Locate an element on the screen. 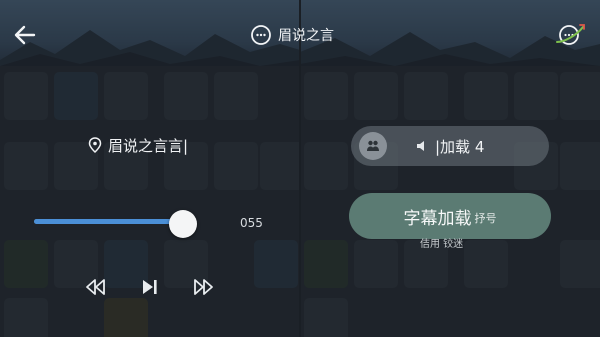 The width and height of the screenshot is (600, 337). subtitle-load-button-sublabel: 抒号 is located at coordinates (485, 218).